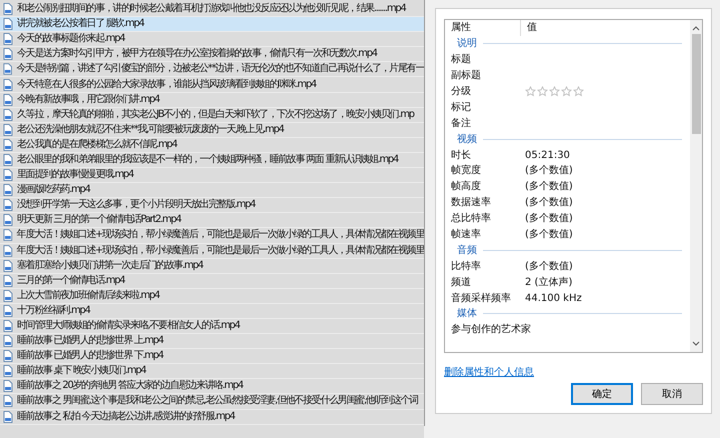 Image resolution: width=720 pixels, height=438 pixels. Describe the element at coordinates (212, 402) in the screenshot. I see `file-row: 睡前故事之 男闺蜜,这个事是我和老公之间的禁忌,老公虽然接受淫妻,但他不接受什么男闺蜜,他听到这个词` at that location.